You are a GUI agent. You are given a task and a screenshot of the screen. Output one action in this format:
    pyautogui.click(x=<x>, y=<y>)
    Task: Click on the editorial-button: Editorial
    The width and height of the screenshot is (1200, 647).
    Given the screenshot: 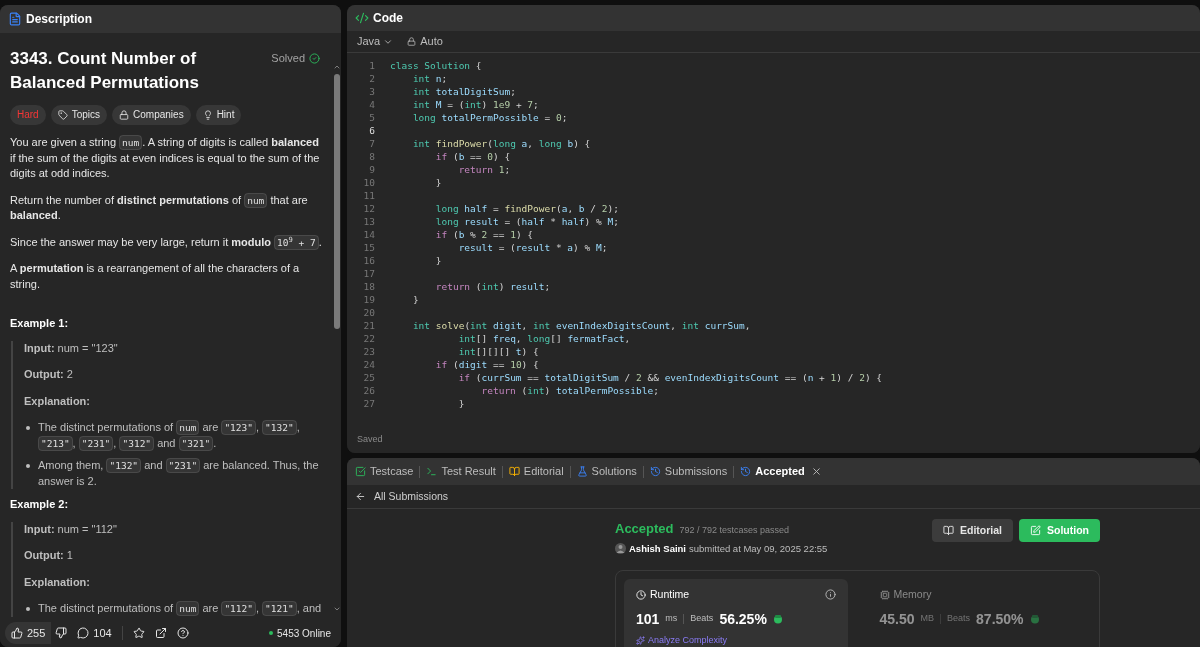 What is the action you would take?
    pyautogui.click(x=972, y=530)
    